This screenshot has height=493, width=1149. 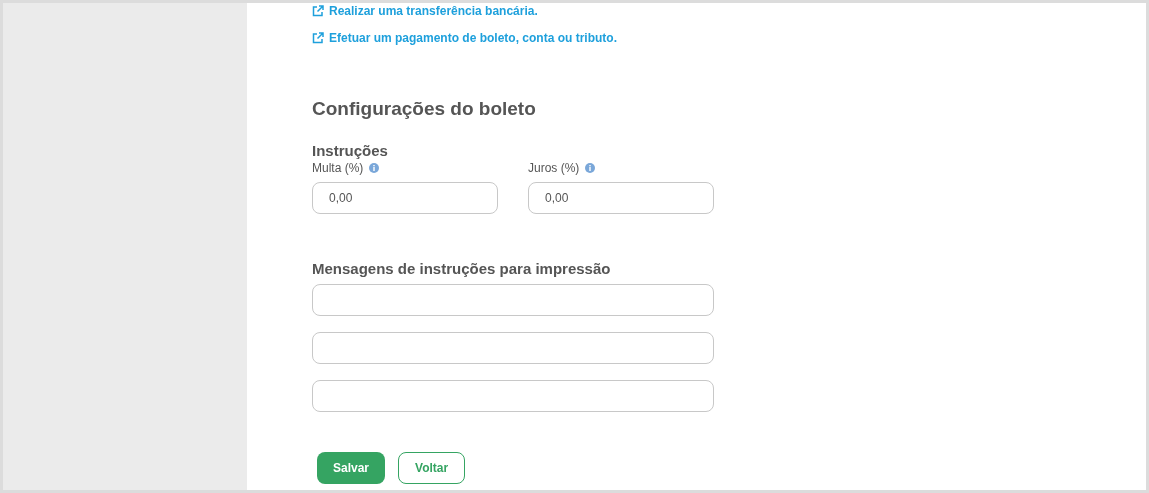 What do you see at coordinates (424, 109) in the screenshot?
I see `section-title: Configurações do boleto` at bounding box center [424, 109].